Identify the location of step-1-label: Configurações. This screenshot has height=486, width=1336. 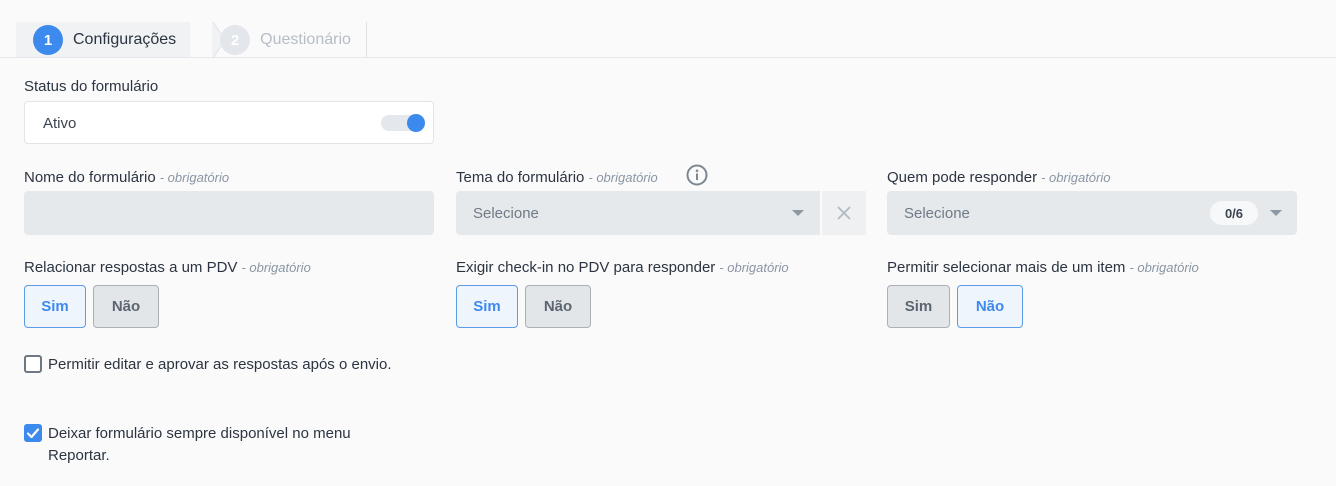
(125, 39).